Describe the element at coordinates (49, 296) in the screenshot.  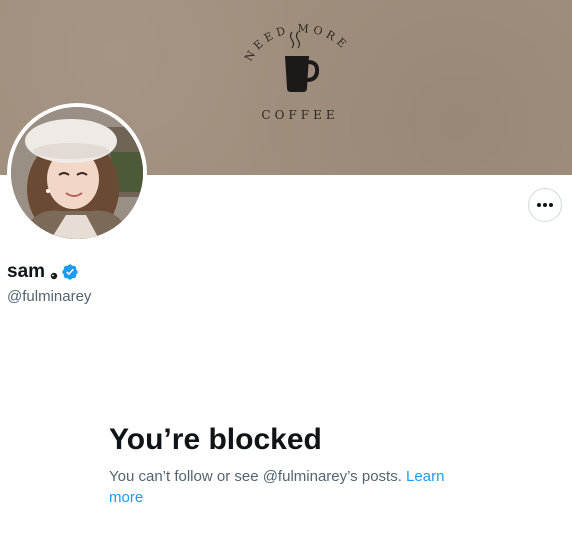
I see `user-handle: @fulminarey` at that location.